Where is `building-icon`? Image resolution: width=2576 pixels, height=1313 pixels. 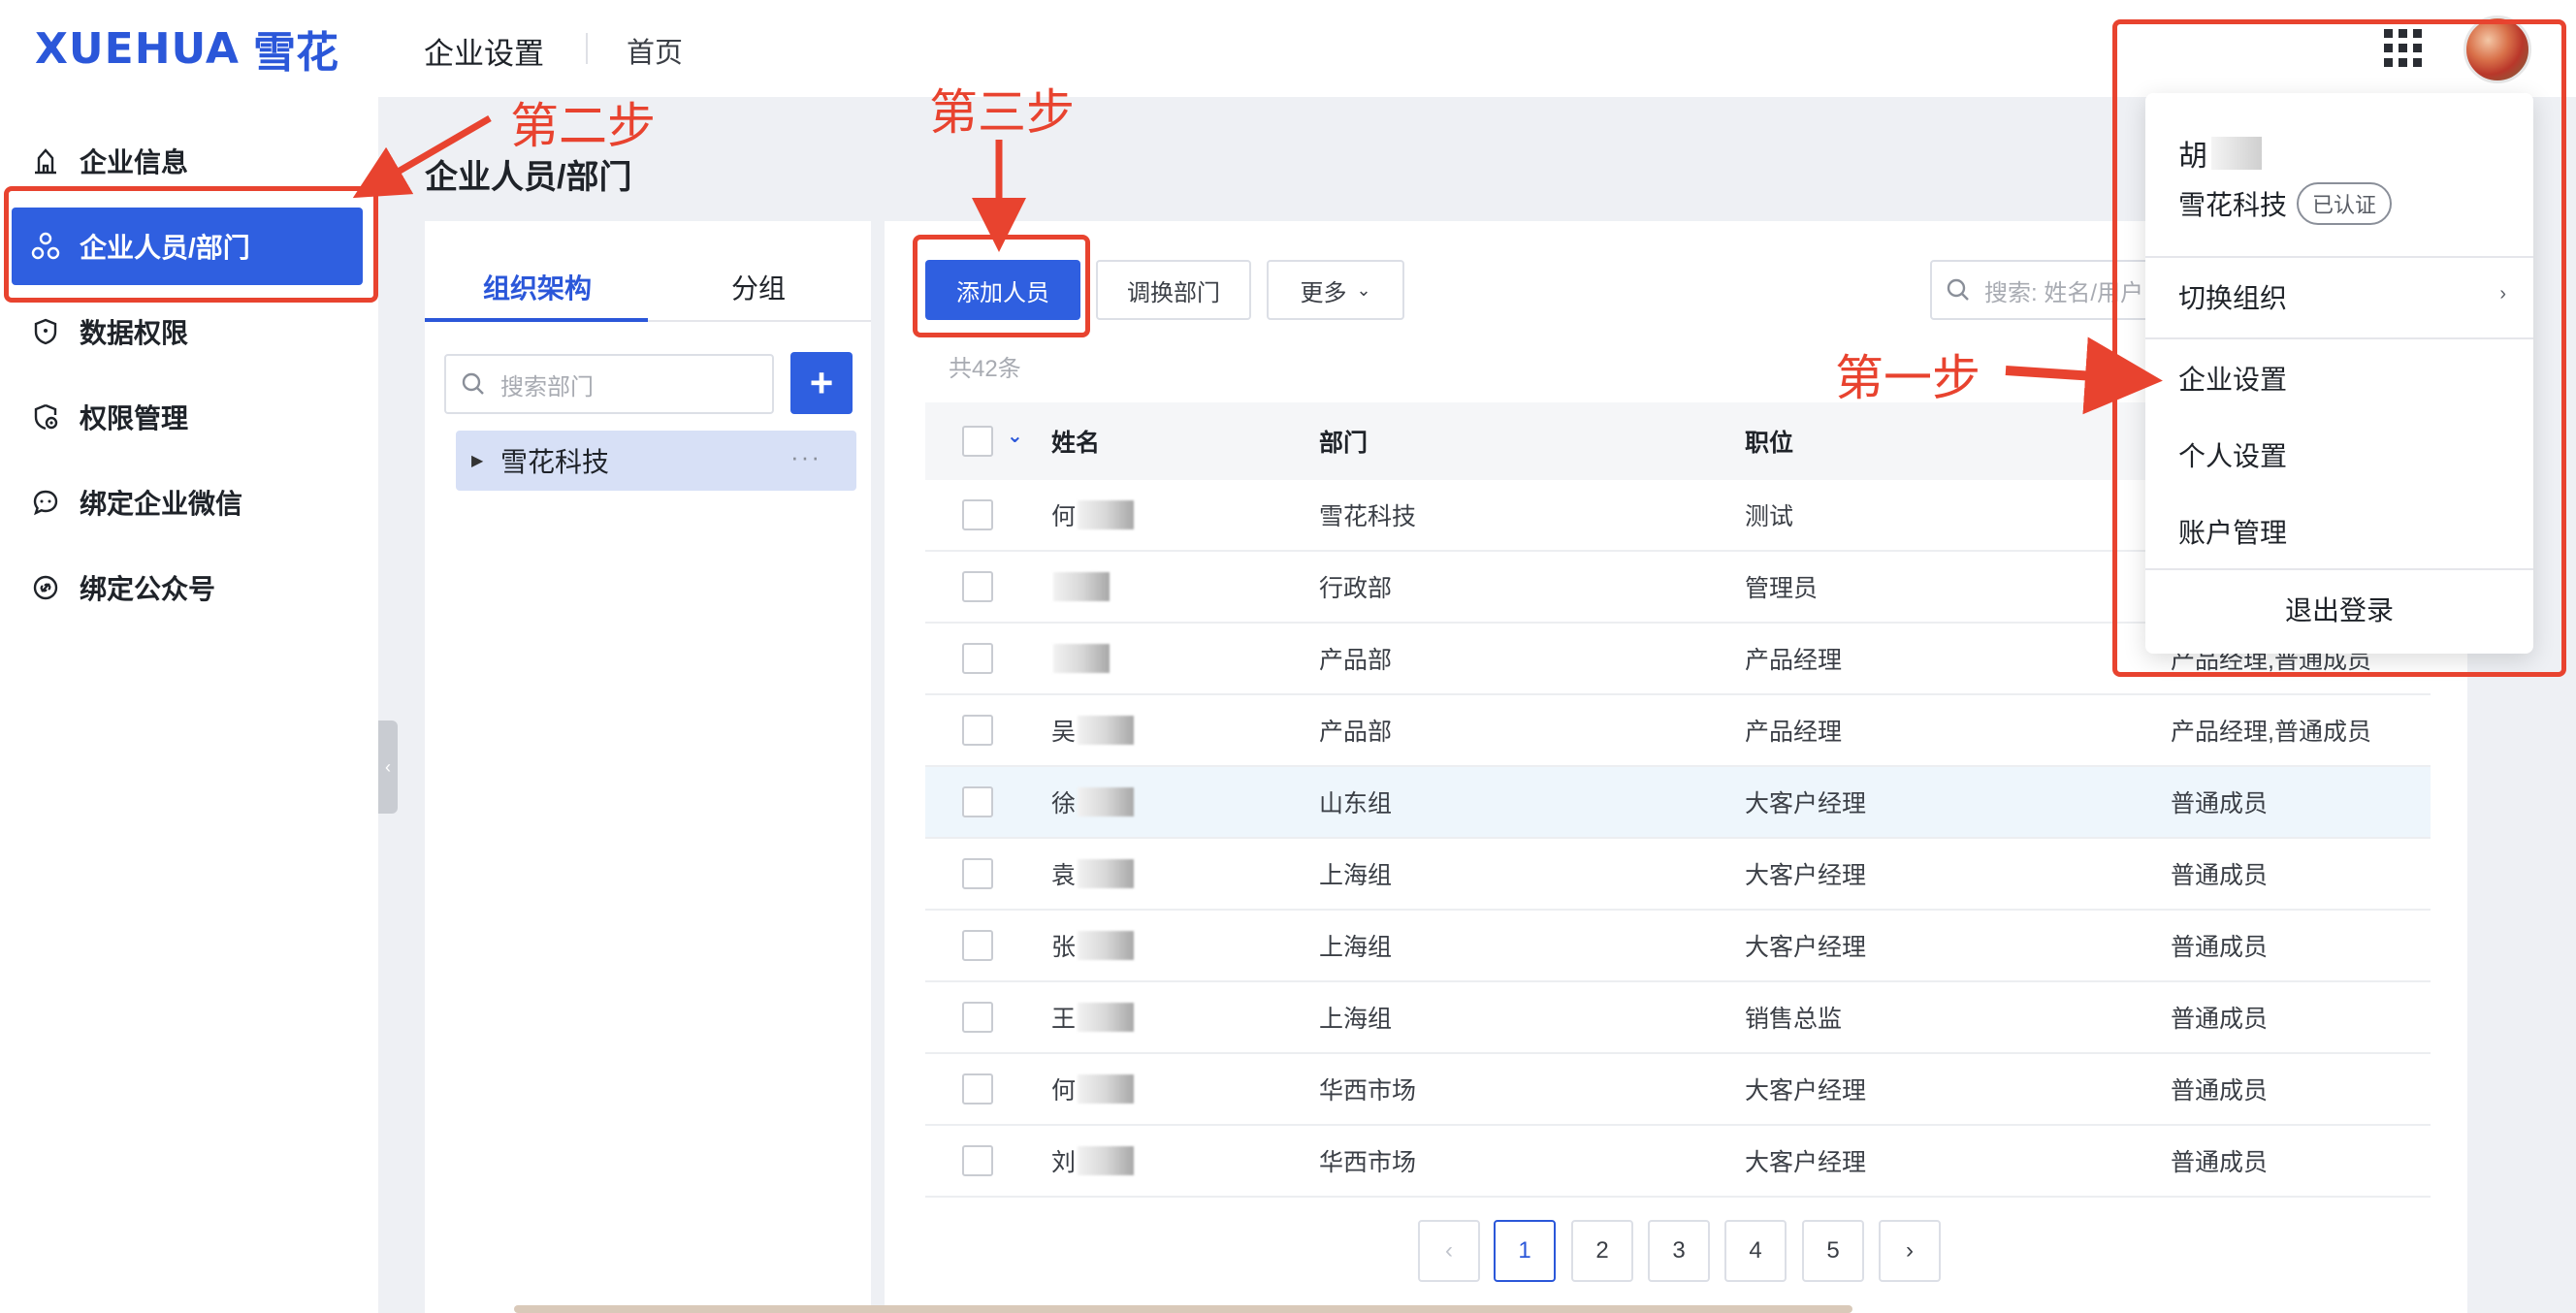 building-icon is located at coordinates (46, 161).